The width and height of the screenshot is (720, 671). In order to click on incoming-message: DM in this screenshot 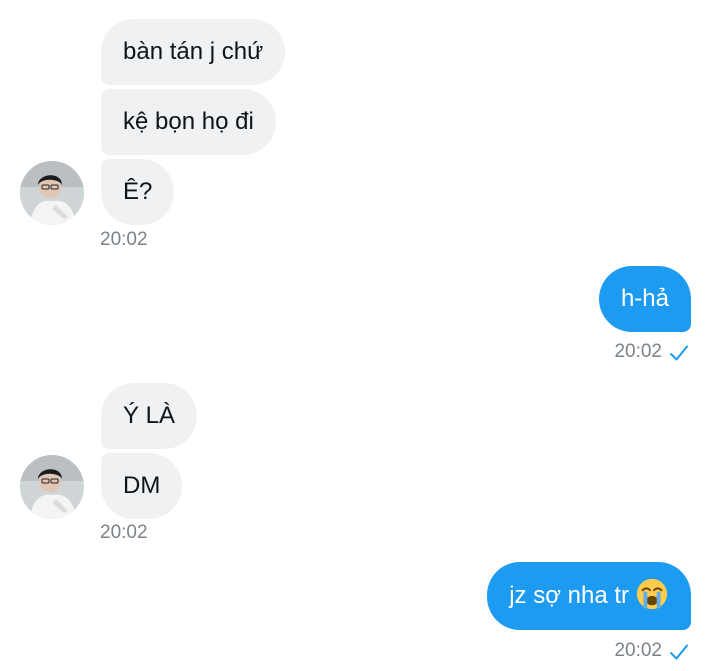, I will do `click(142, 486)`.